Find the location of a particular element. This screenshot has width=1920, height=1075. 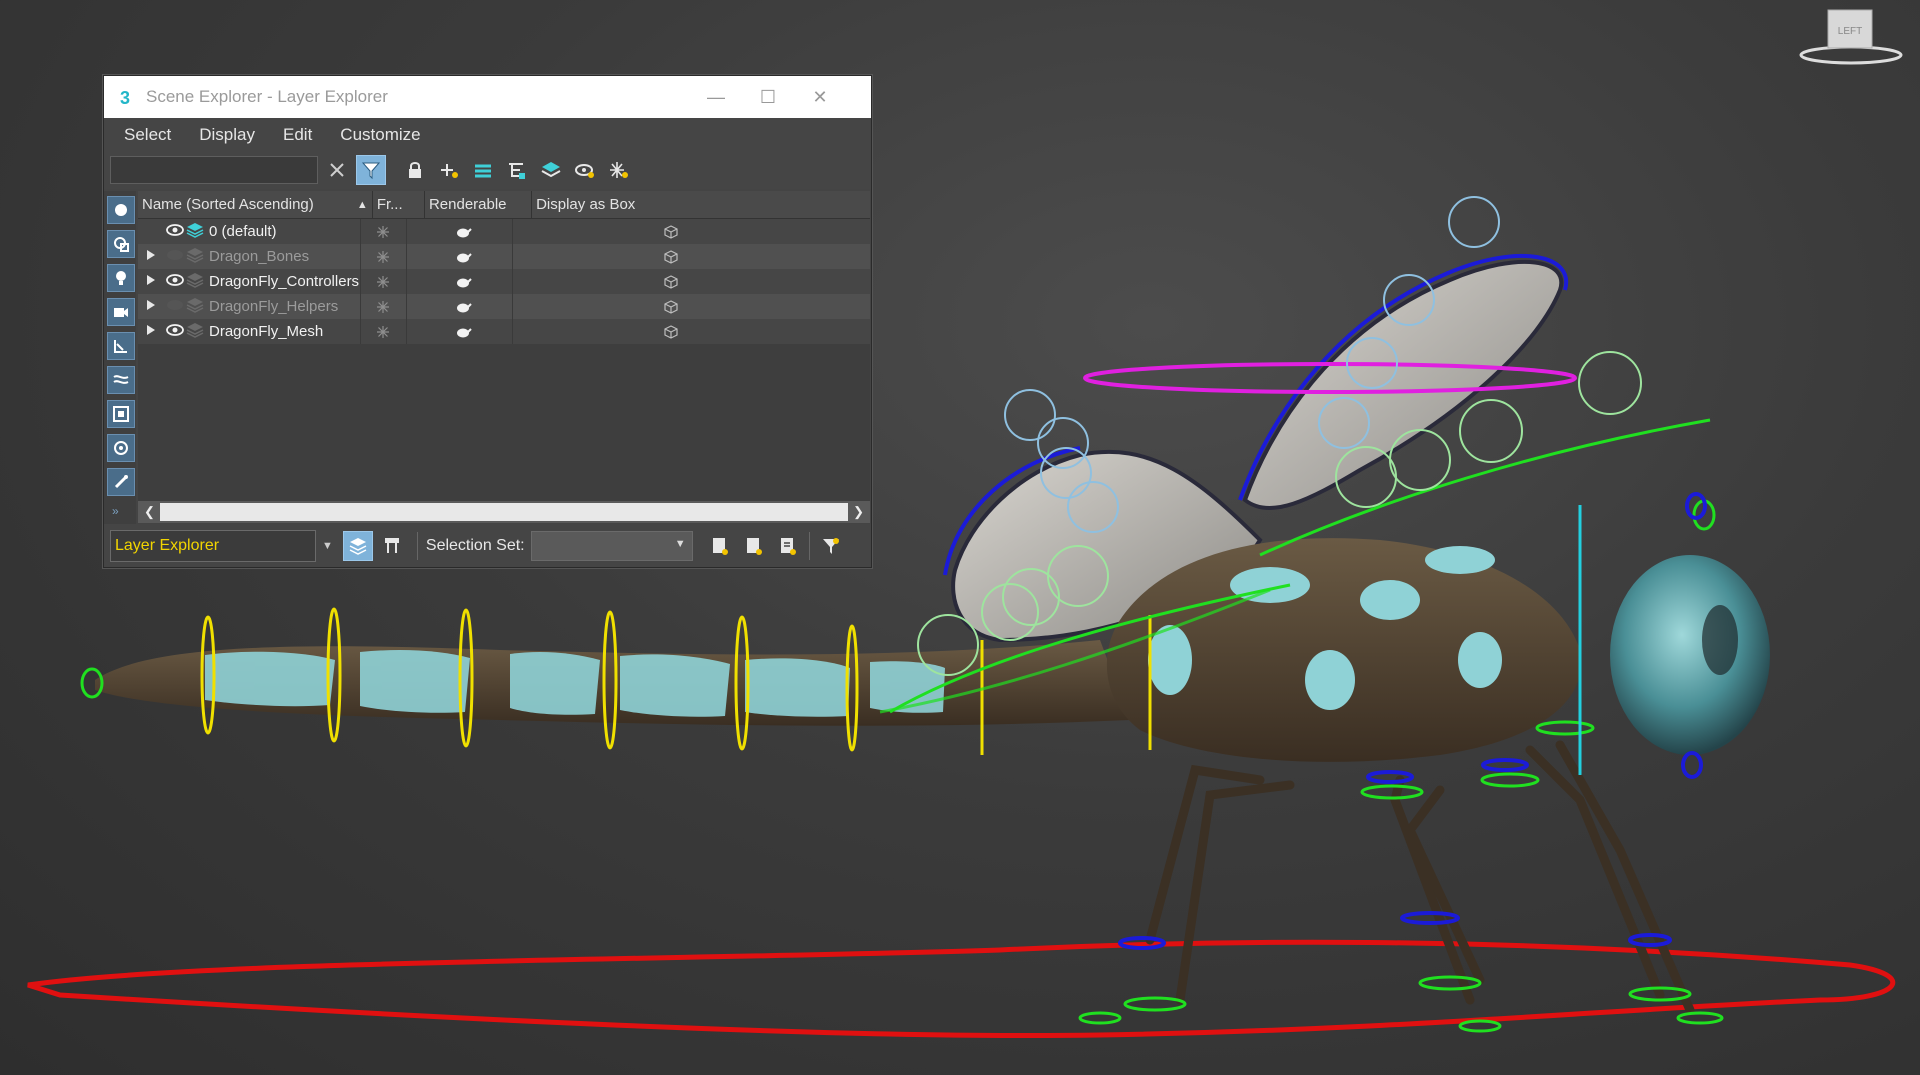

layers-icon is located at coordinates (551, 170).